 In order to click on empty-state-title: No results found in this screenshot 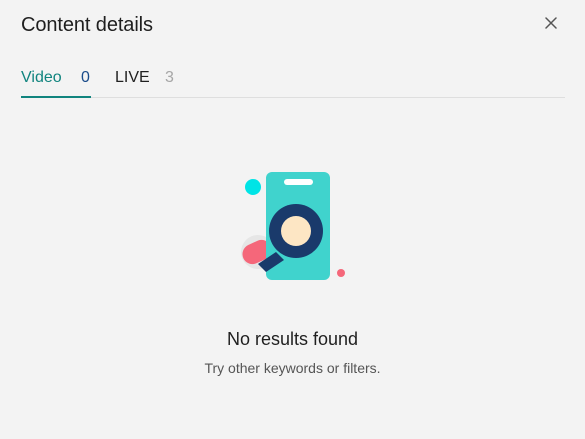, I will do `click(292, 339)`.